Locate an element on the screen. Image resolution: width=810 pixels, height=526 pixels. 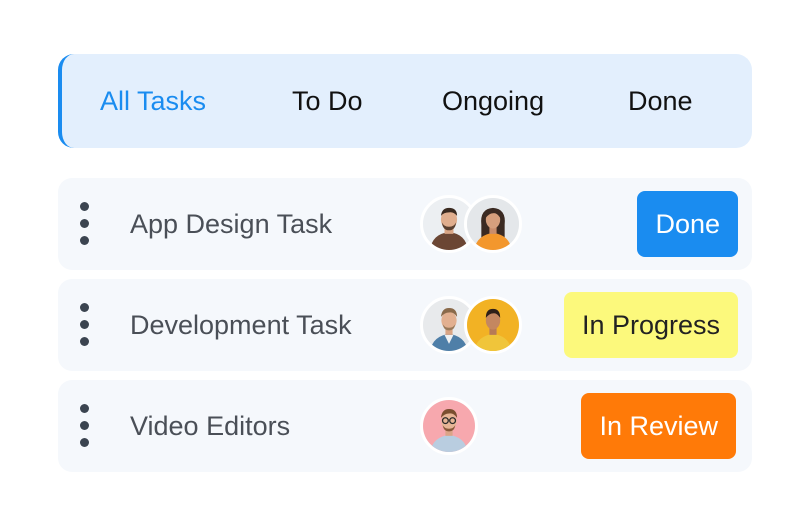
task-row: Video Editors In Review is located at coordinates (405, 426).